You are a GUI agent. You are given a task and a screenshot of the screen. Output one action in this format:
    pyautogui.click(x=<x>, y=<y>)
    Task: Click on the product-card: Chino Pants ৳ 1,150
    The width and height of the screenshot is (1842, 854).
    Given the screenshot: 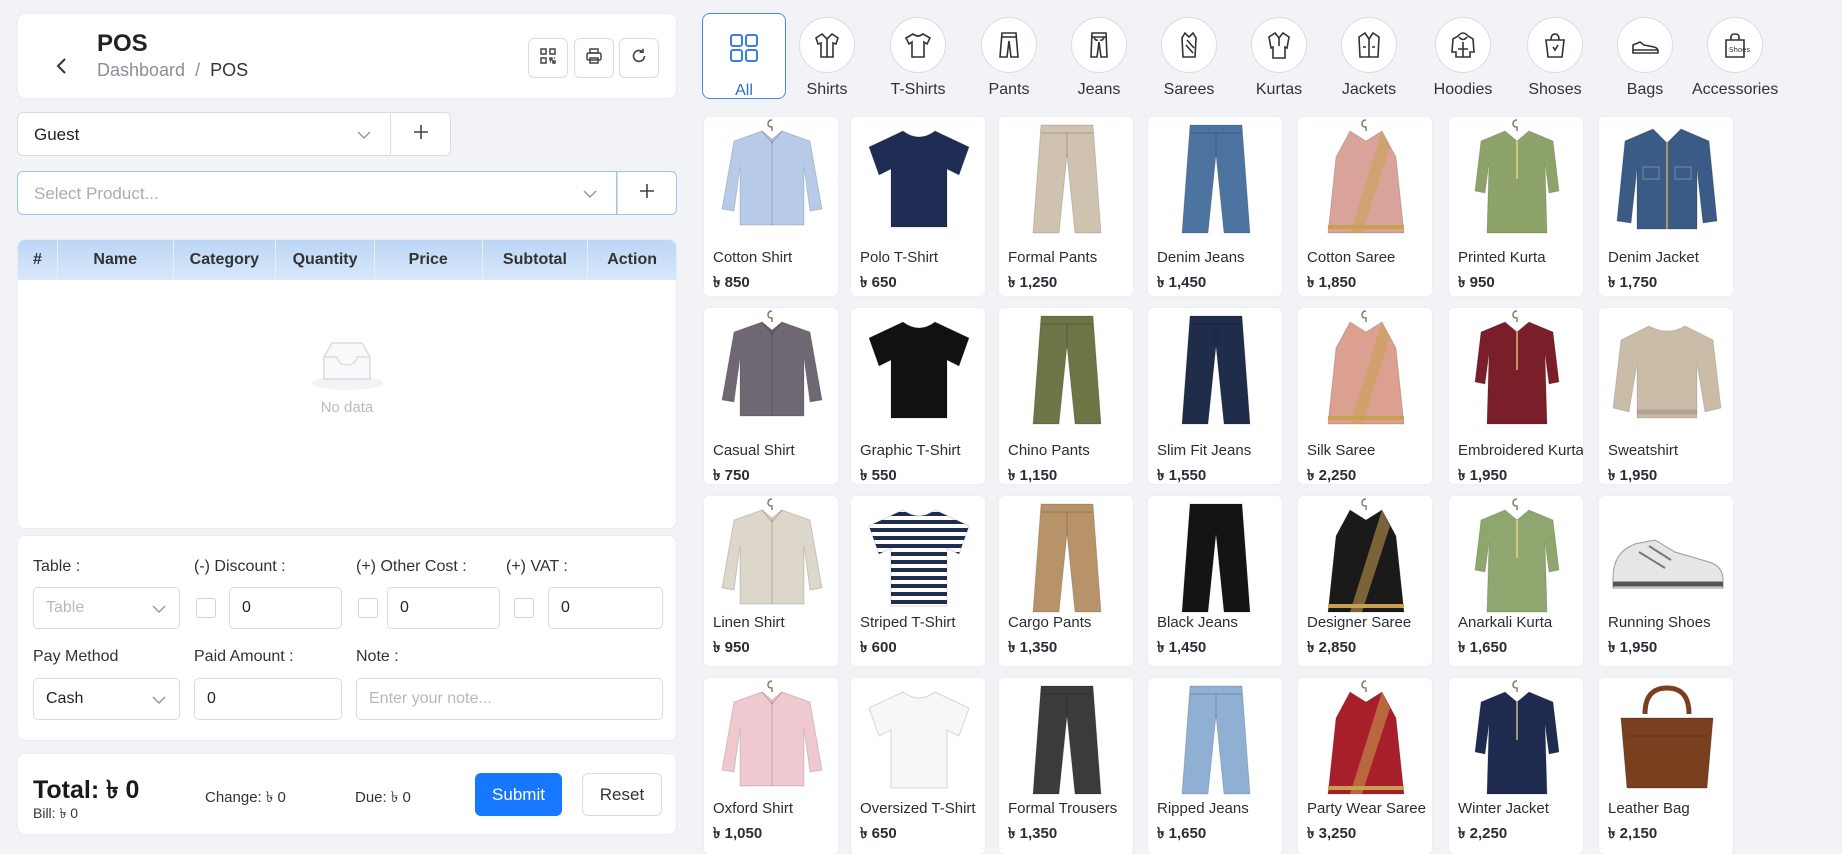 What is the action you would take?
    pyautogui.click(x=1066, y=396)
    